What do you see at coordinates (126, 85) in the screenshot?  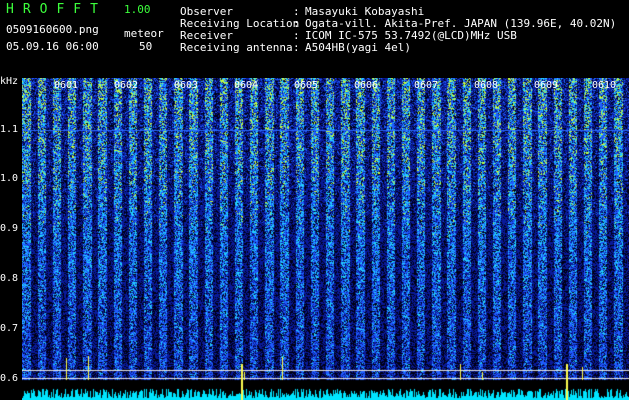 I see `time-mark: 0602` at bounding box center [126, 85].